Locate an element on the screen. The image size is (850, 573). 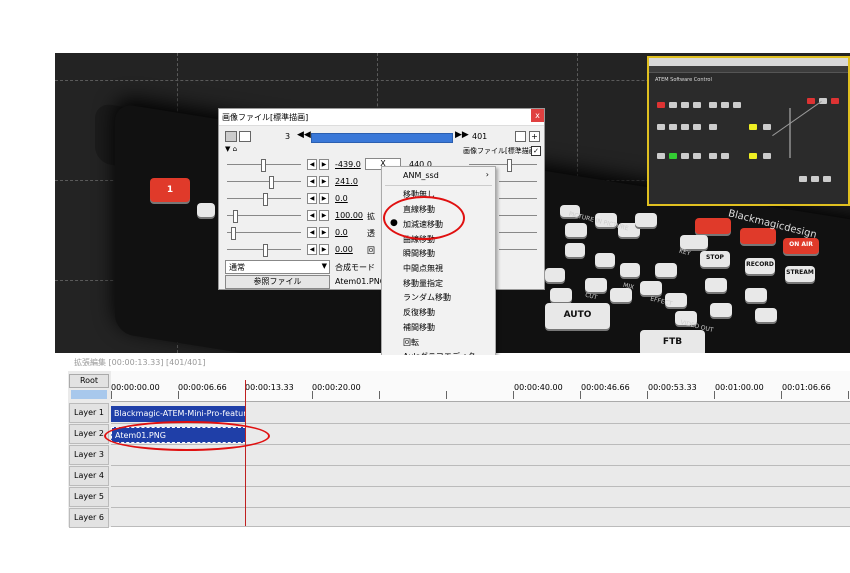
key-stop-button: STOP is located at coordinates (715, 259).